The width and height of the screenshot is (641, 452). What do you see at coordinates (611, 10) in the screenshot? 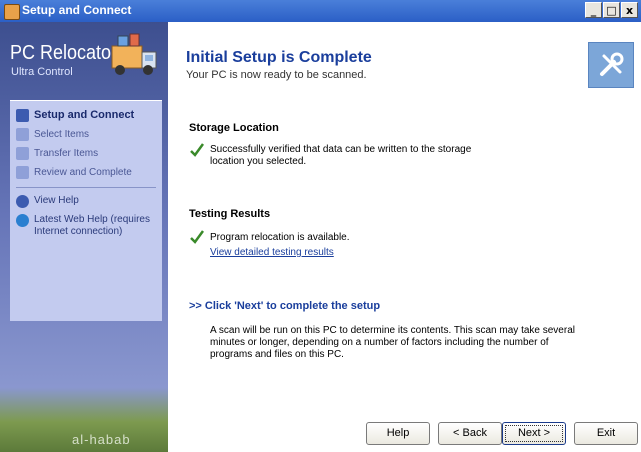
I see `maximize-button: □` at bounding box center [611, 10].